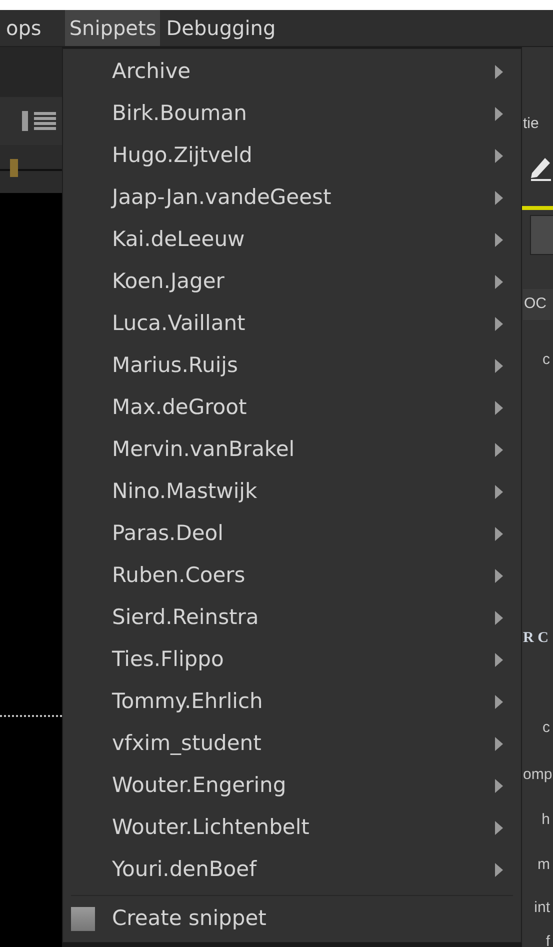  What do you see at coordinates (292, 114) in the screenshot?
I see `menu-item: Birk.Bouman` at bounding box center [292, 114].